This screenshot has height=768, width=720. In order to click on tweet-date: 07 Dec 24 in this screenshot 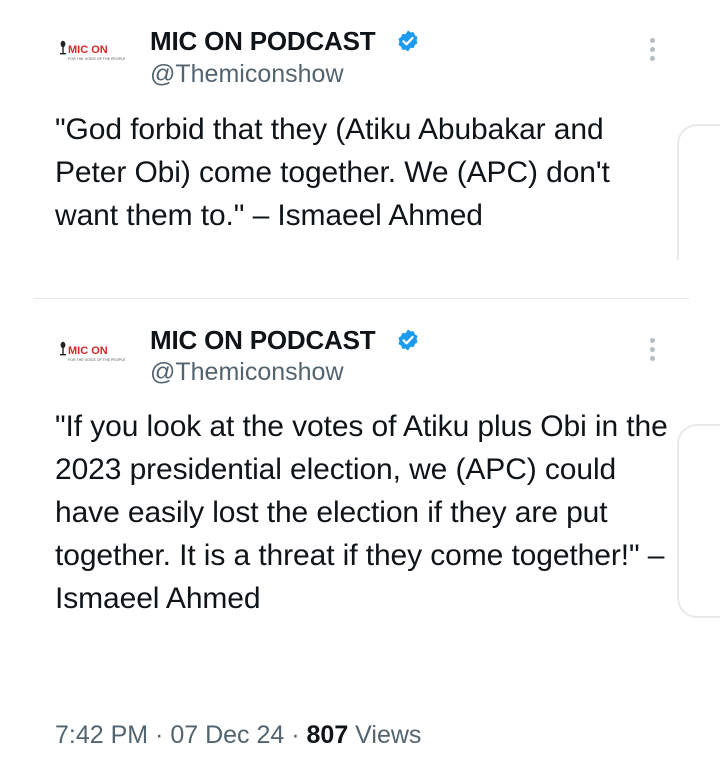, I will do `click(227, 735)`.